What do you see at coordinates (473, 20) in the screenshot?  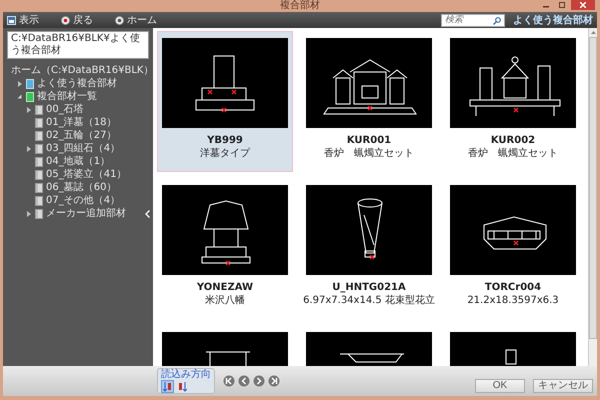 I see `search-field: 検索` at bounding box center [473, 20].